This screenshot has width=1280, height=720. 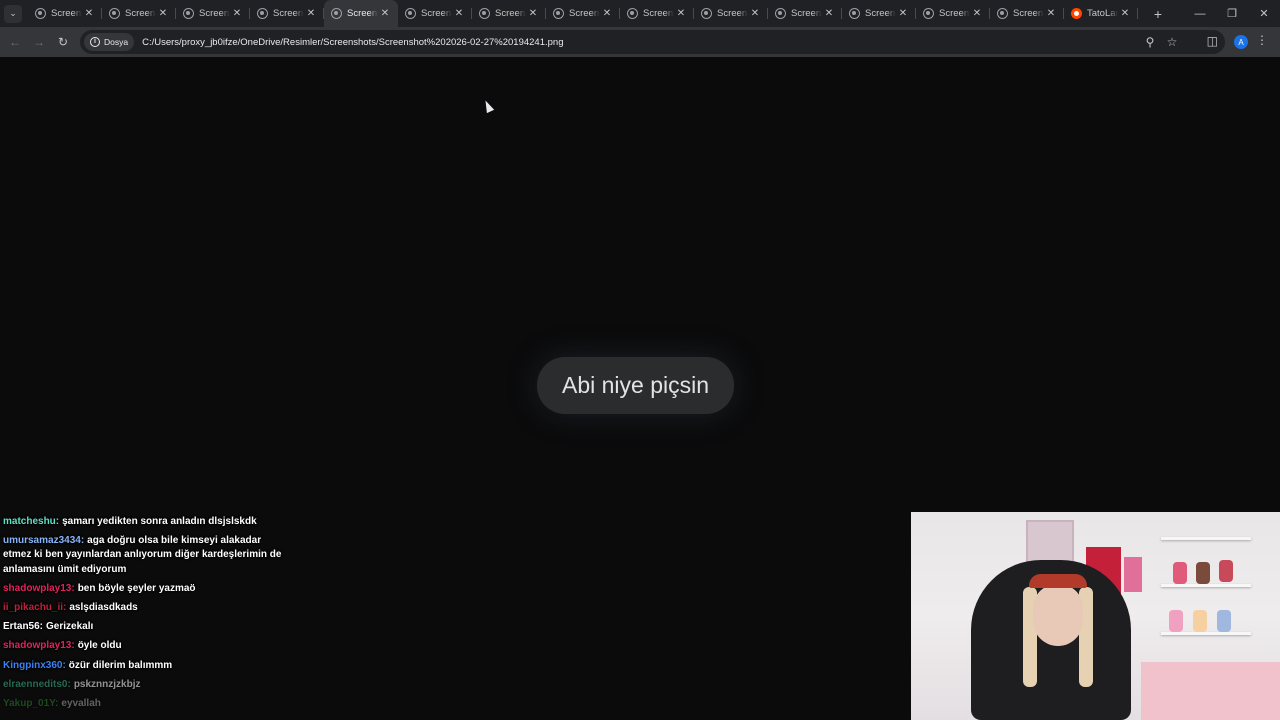 I want to click on profile-initial: A, so click(x=1241, y=42).